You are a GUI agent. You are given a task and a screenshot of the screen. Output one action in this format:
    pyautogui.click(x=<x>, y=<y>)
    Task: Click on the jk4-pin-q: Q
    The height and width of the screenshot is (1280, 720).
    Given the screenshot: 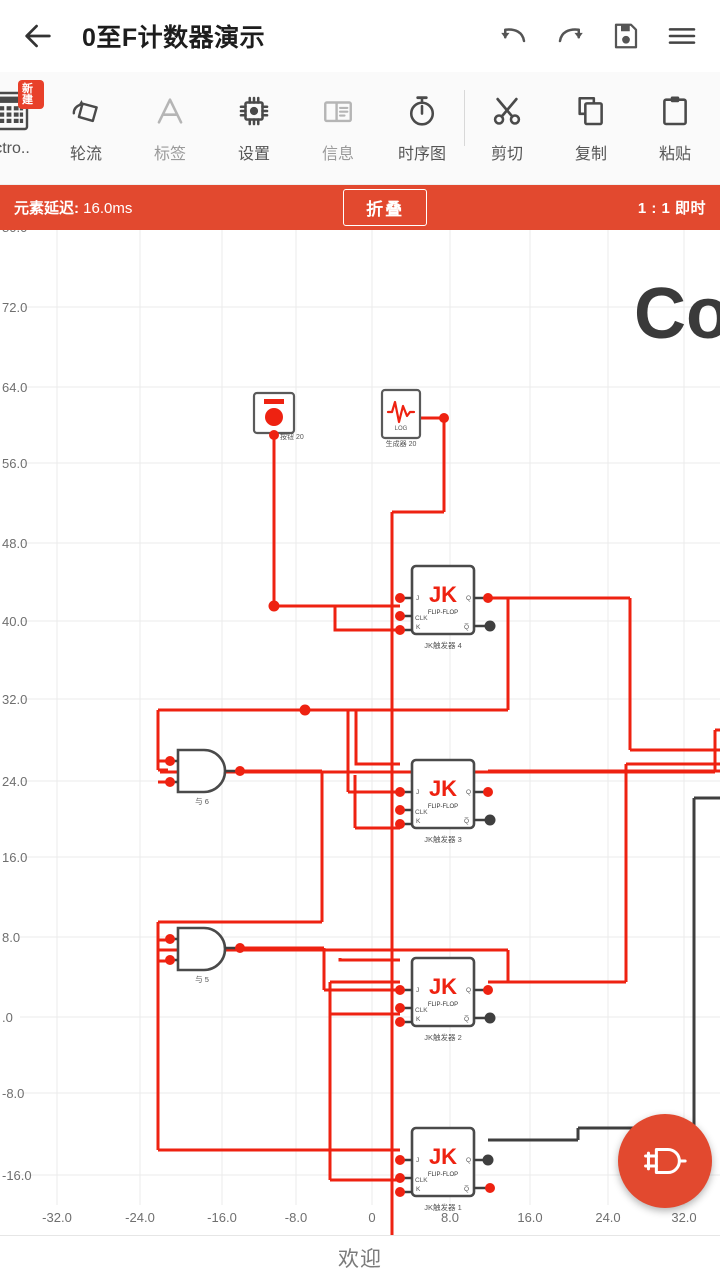 What is the action you would take?
    pyautogui.click(x=468, y=598)
    